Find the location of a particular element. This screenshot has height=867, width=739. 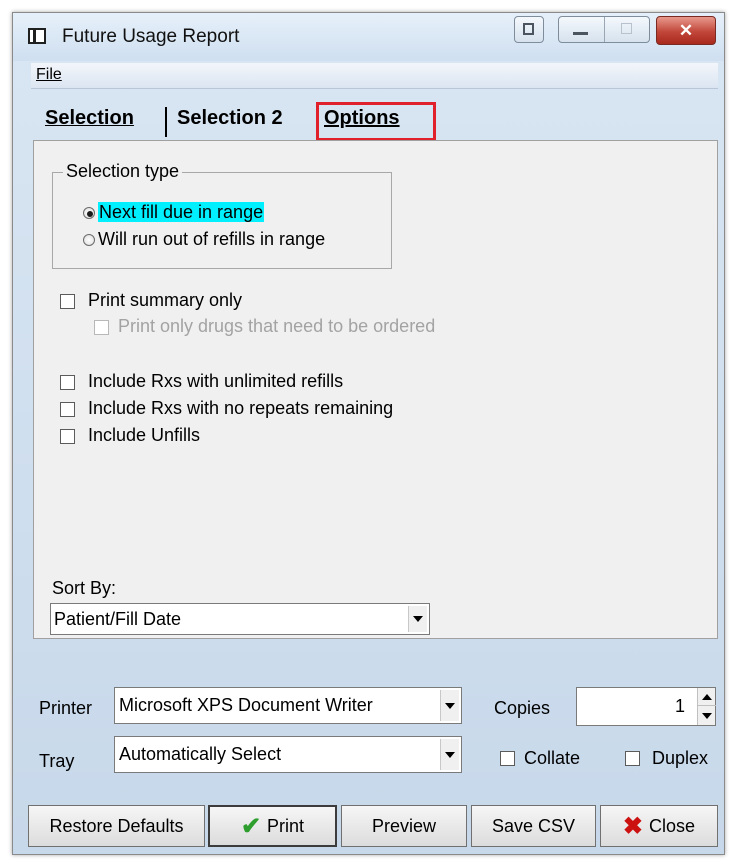

printer-dropdown: Microsoft XPS Document Writer is located at coordinates (288, 705).